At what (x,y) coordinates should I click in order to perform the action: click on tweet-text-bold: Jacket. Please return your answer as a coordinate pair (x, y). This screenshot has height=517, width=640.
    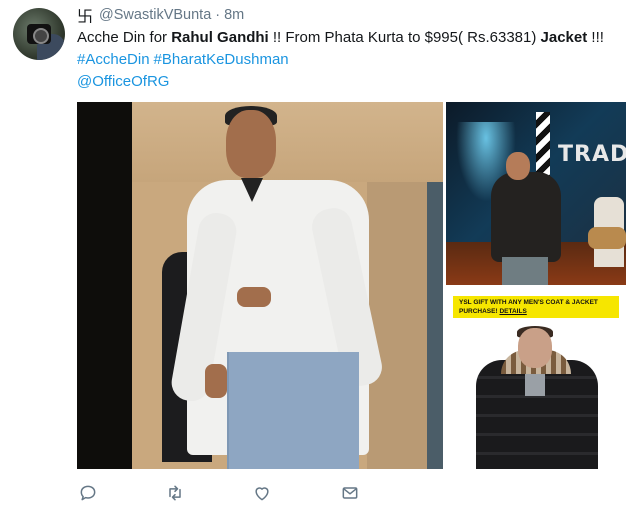
    Looking at the image, I should click on (564, 37).